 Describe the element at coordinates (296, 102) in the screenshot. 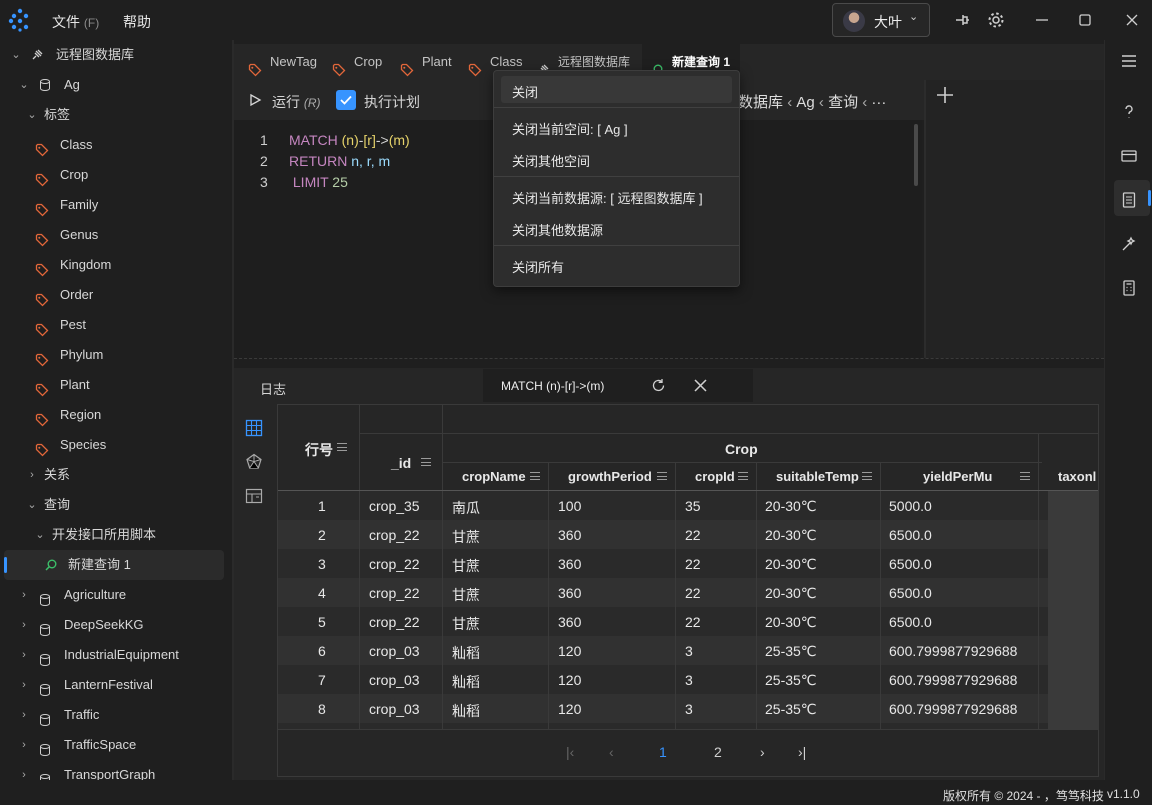

I see `run-button: 运行 (R)` at that location.